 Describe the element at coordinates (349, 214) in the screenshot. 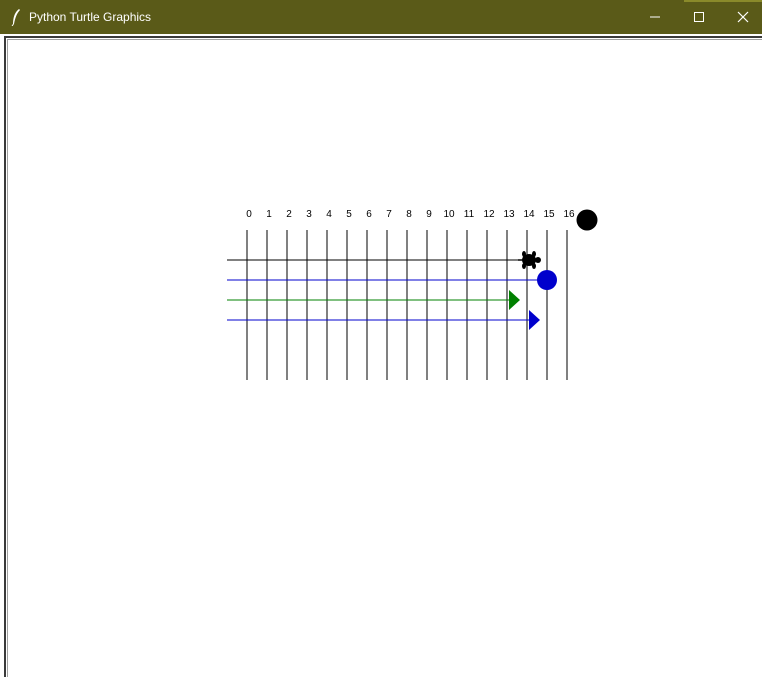

I see `column-label-5: 5` at that location.